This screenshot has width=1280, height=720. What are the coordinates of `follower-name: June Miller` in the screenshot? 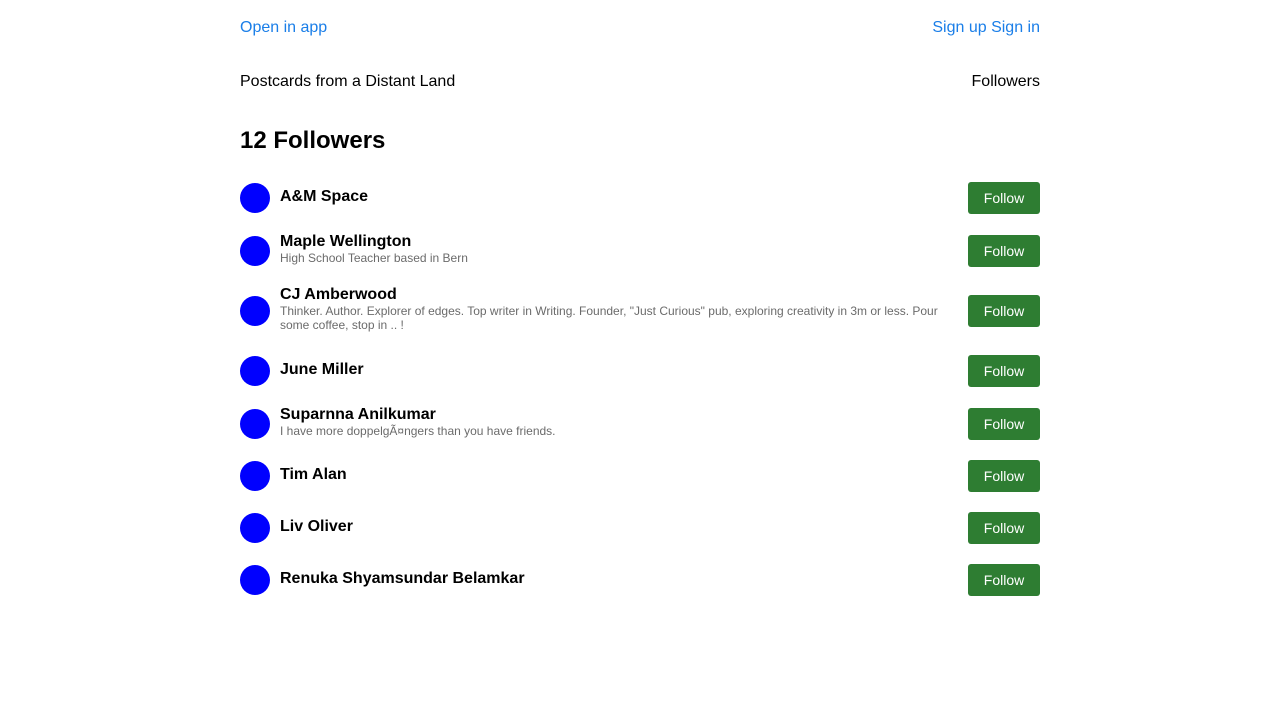 It's located at (620, 370).